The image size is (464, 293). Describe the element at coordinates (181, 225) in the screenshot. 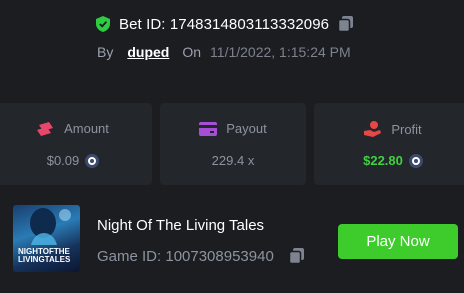

I see `game-title: Night Of The Living Tales` at that location.